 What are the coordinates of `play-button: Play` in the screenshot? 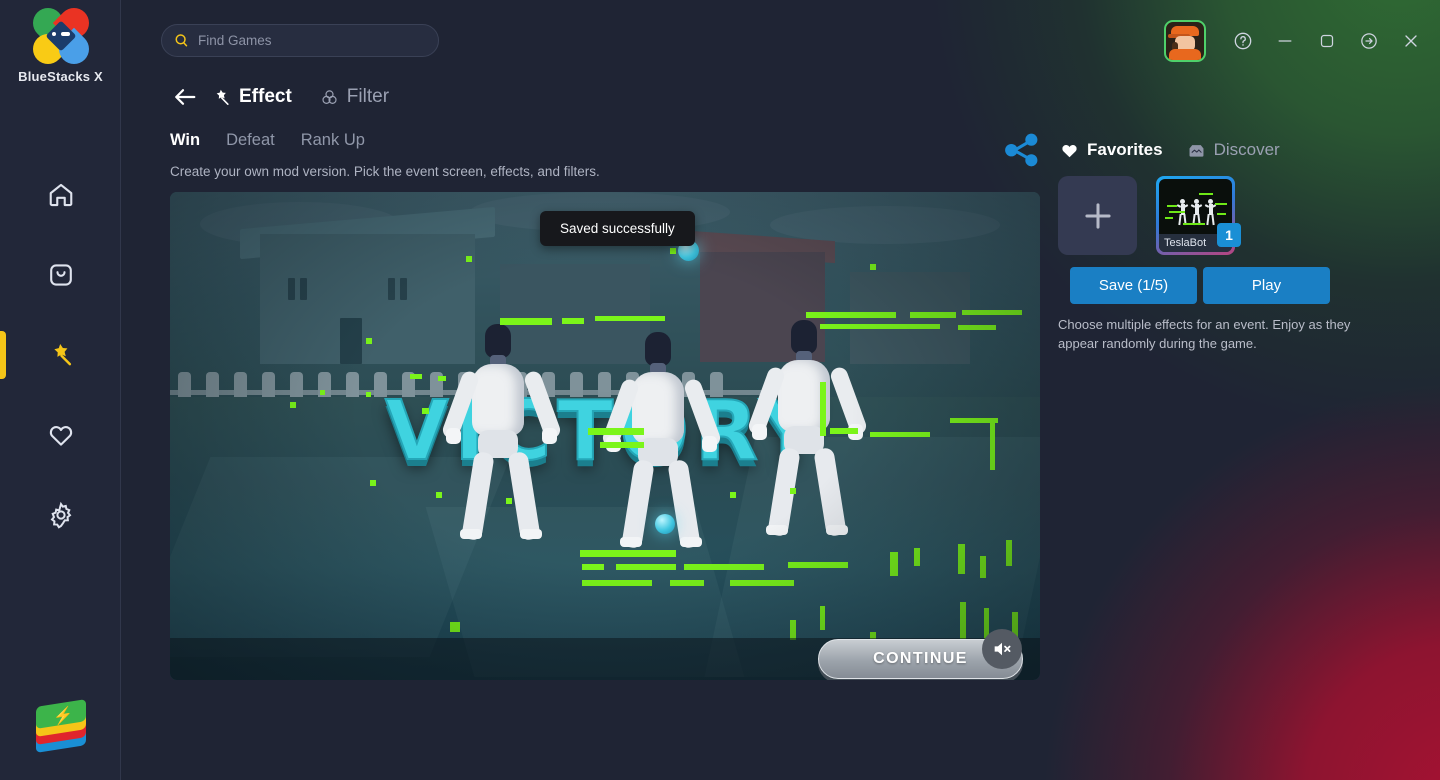 It's located at (1266, 285).